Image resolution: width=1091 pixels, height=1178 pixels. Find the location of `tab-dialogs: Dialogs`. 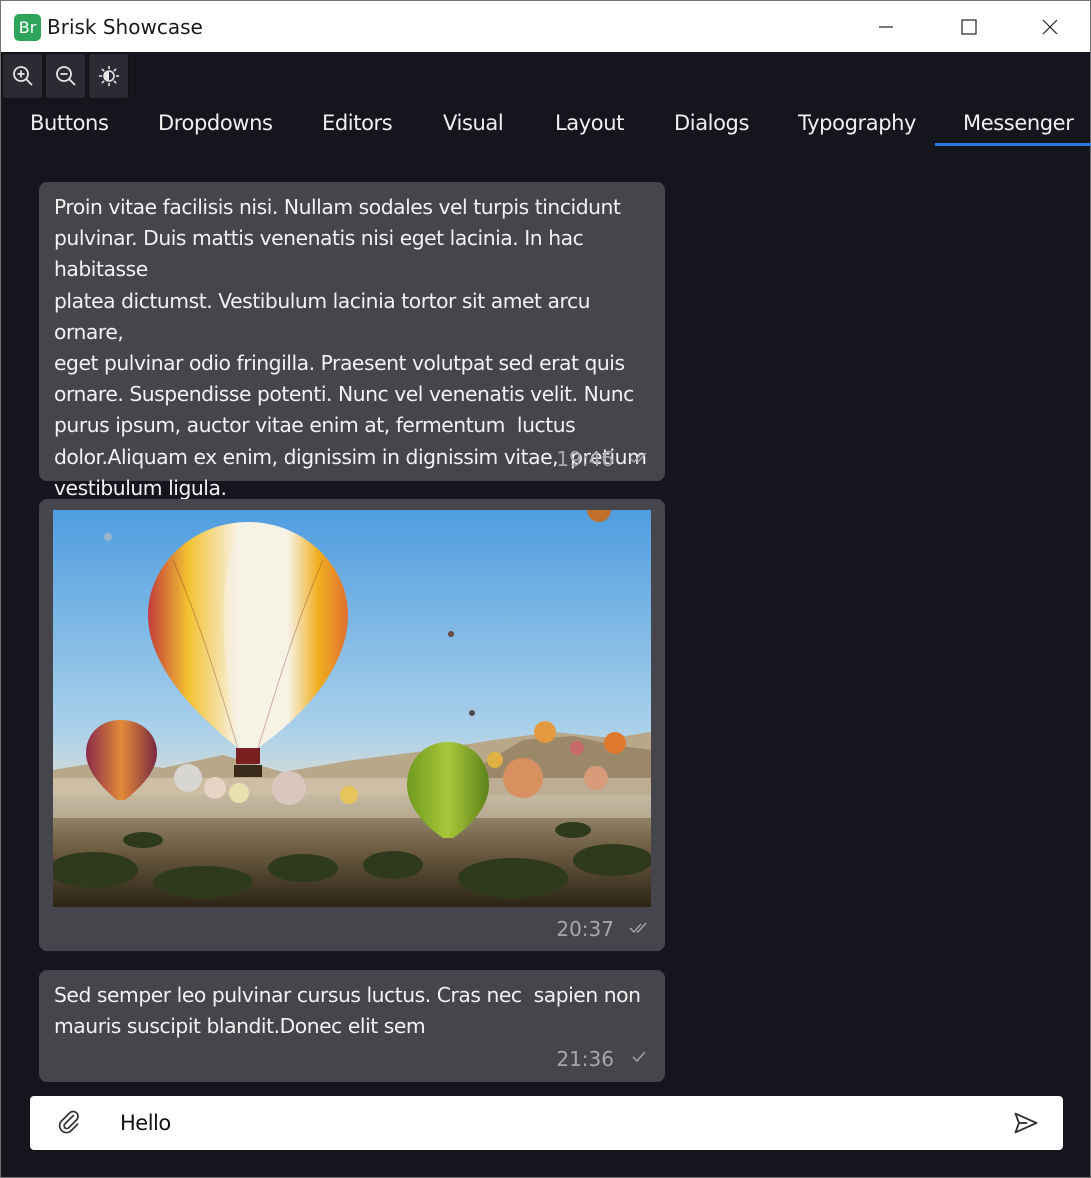

tab-dialogs: Dialogs is located at coordinates (711, 123).